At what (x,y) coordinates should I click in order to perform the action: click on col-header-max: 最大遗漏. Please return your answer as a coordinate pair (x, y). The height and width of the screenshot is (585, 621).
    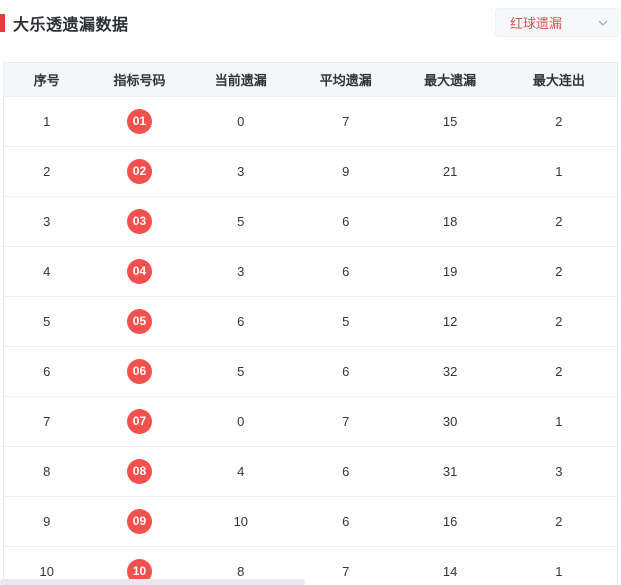
    Looking at the image, I should click on (450, 79).